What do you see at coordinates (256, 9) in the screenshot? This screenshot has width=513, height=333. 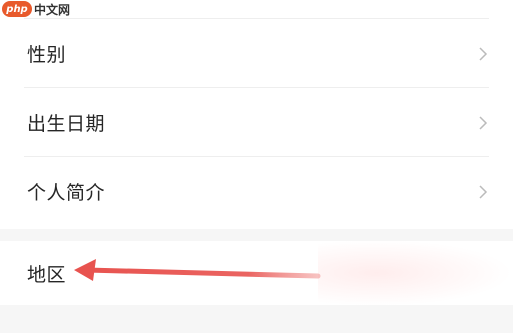 I see `previous-row-edge` at bounding box center [256, 9].